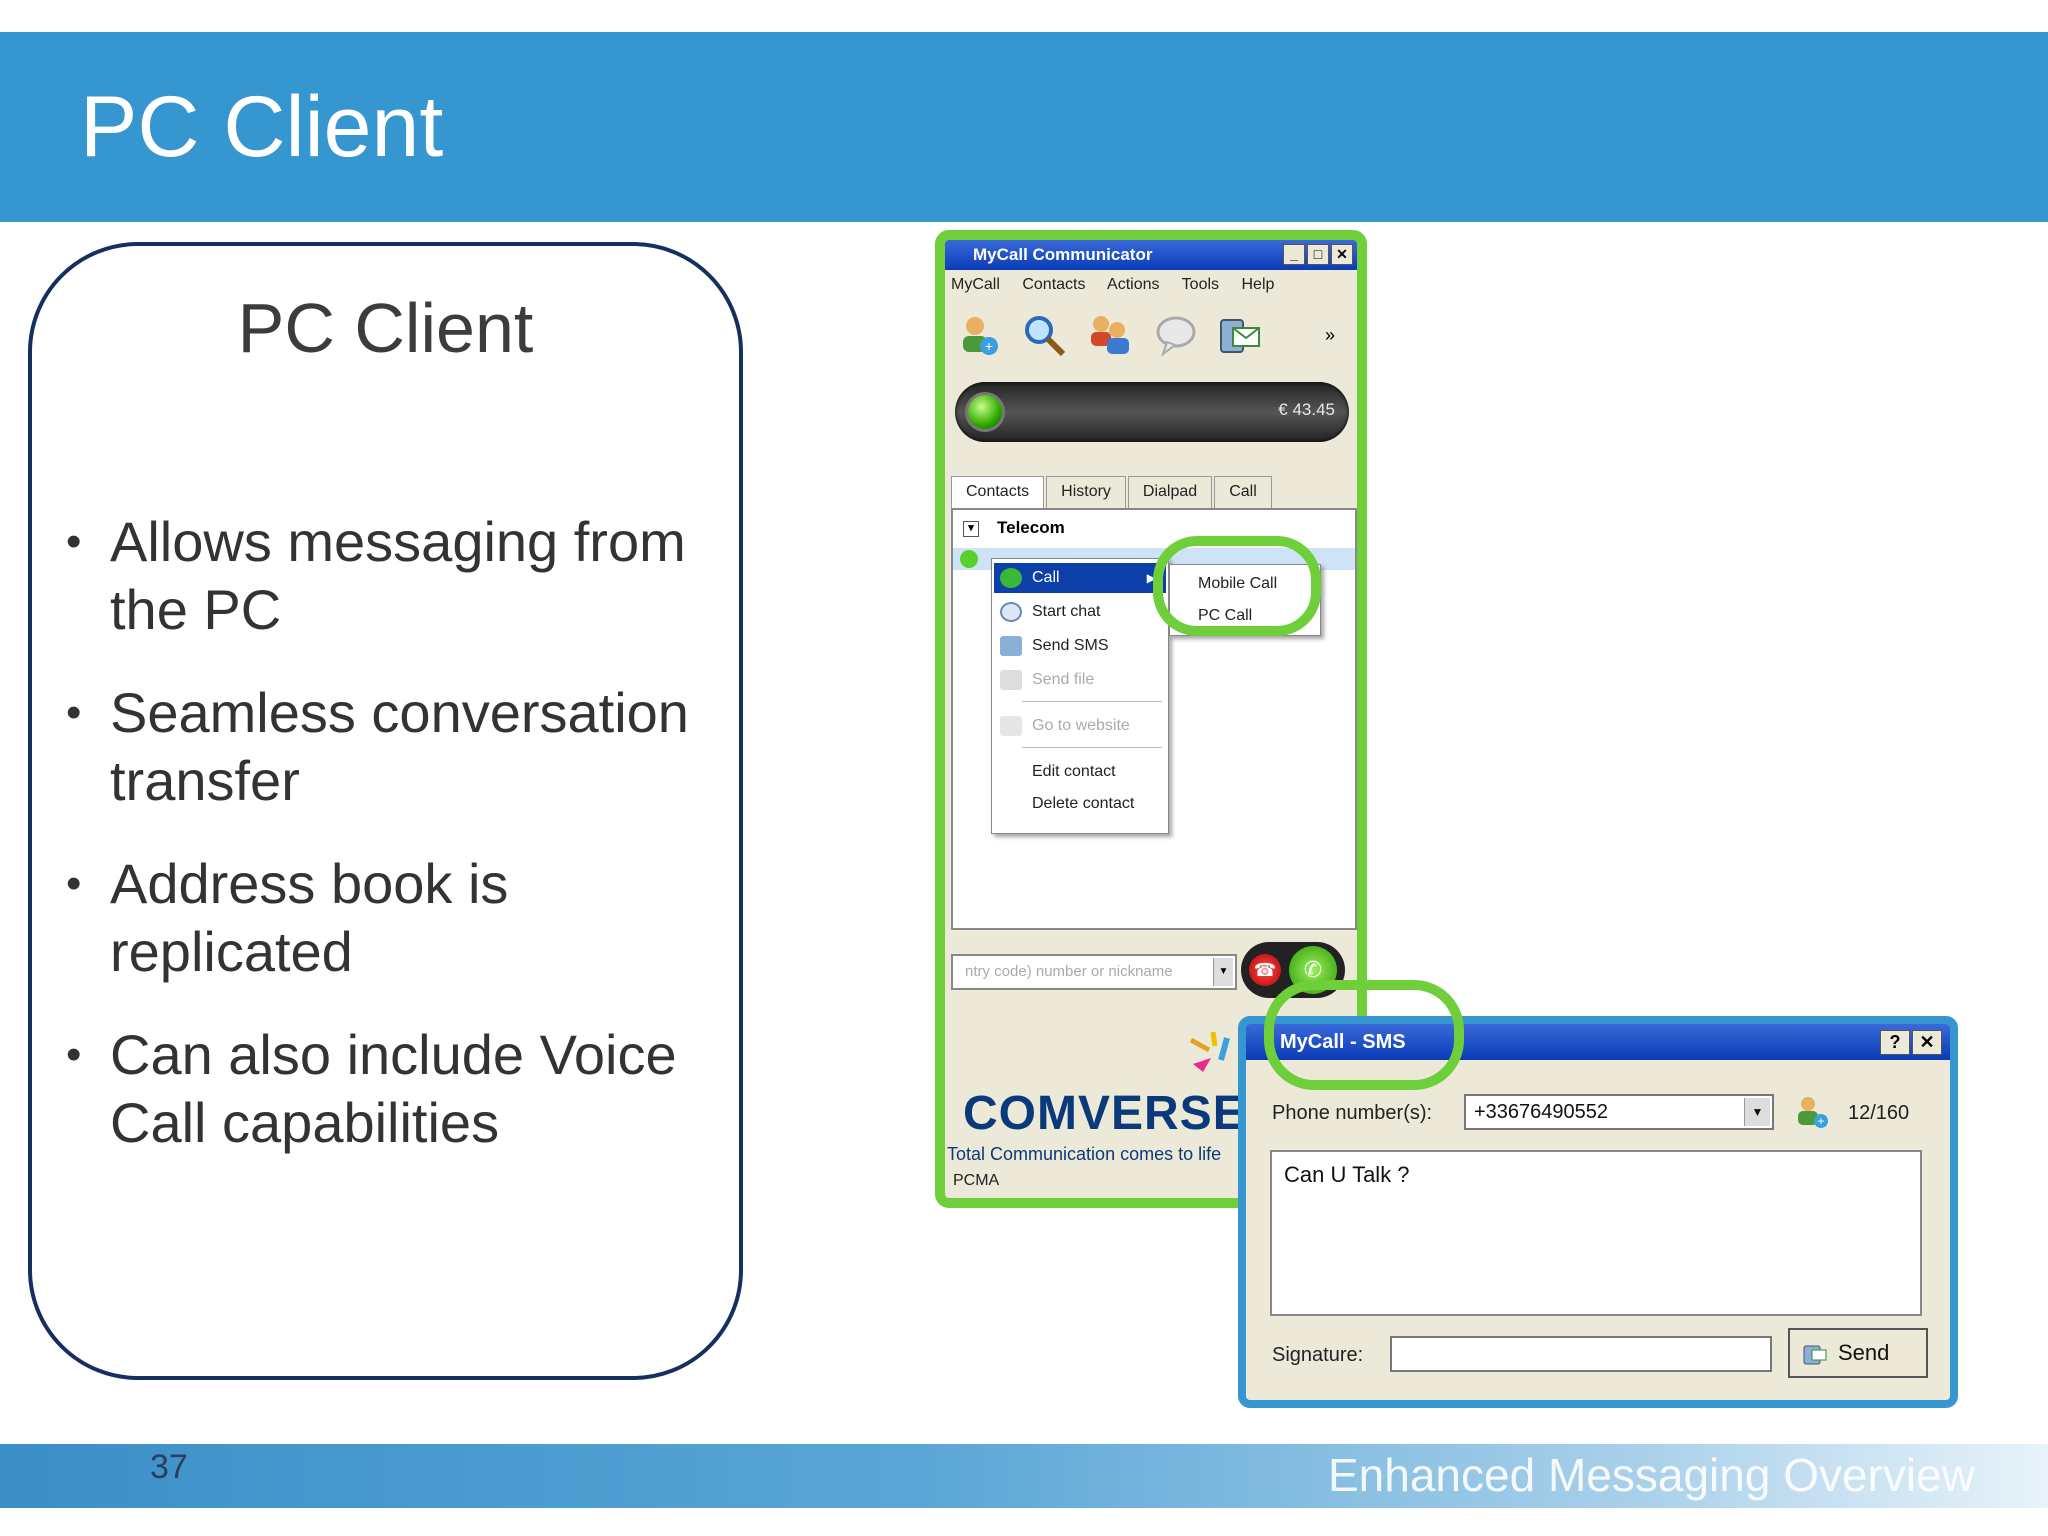 The width and height of the screenshot is (2048, 1536). I want to click on window-controls: ? ✕, so click(1911, 1042).